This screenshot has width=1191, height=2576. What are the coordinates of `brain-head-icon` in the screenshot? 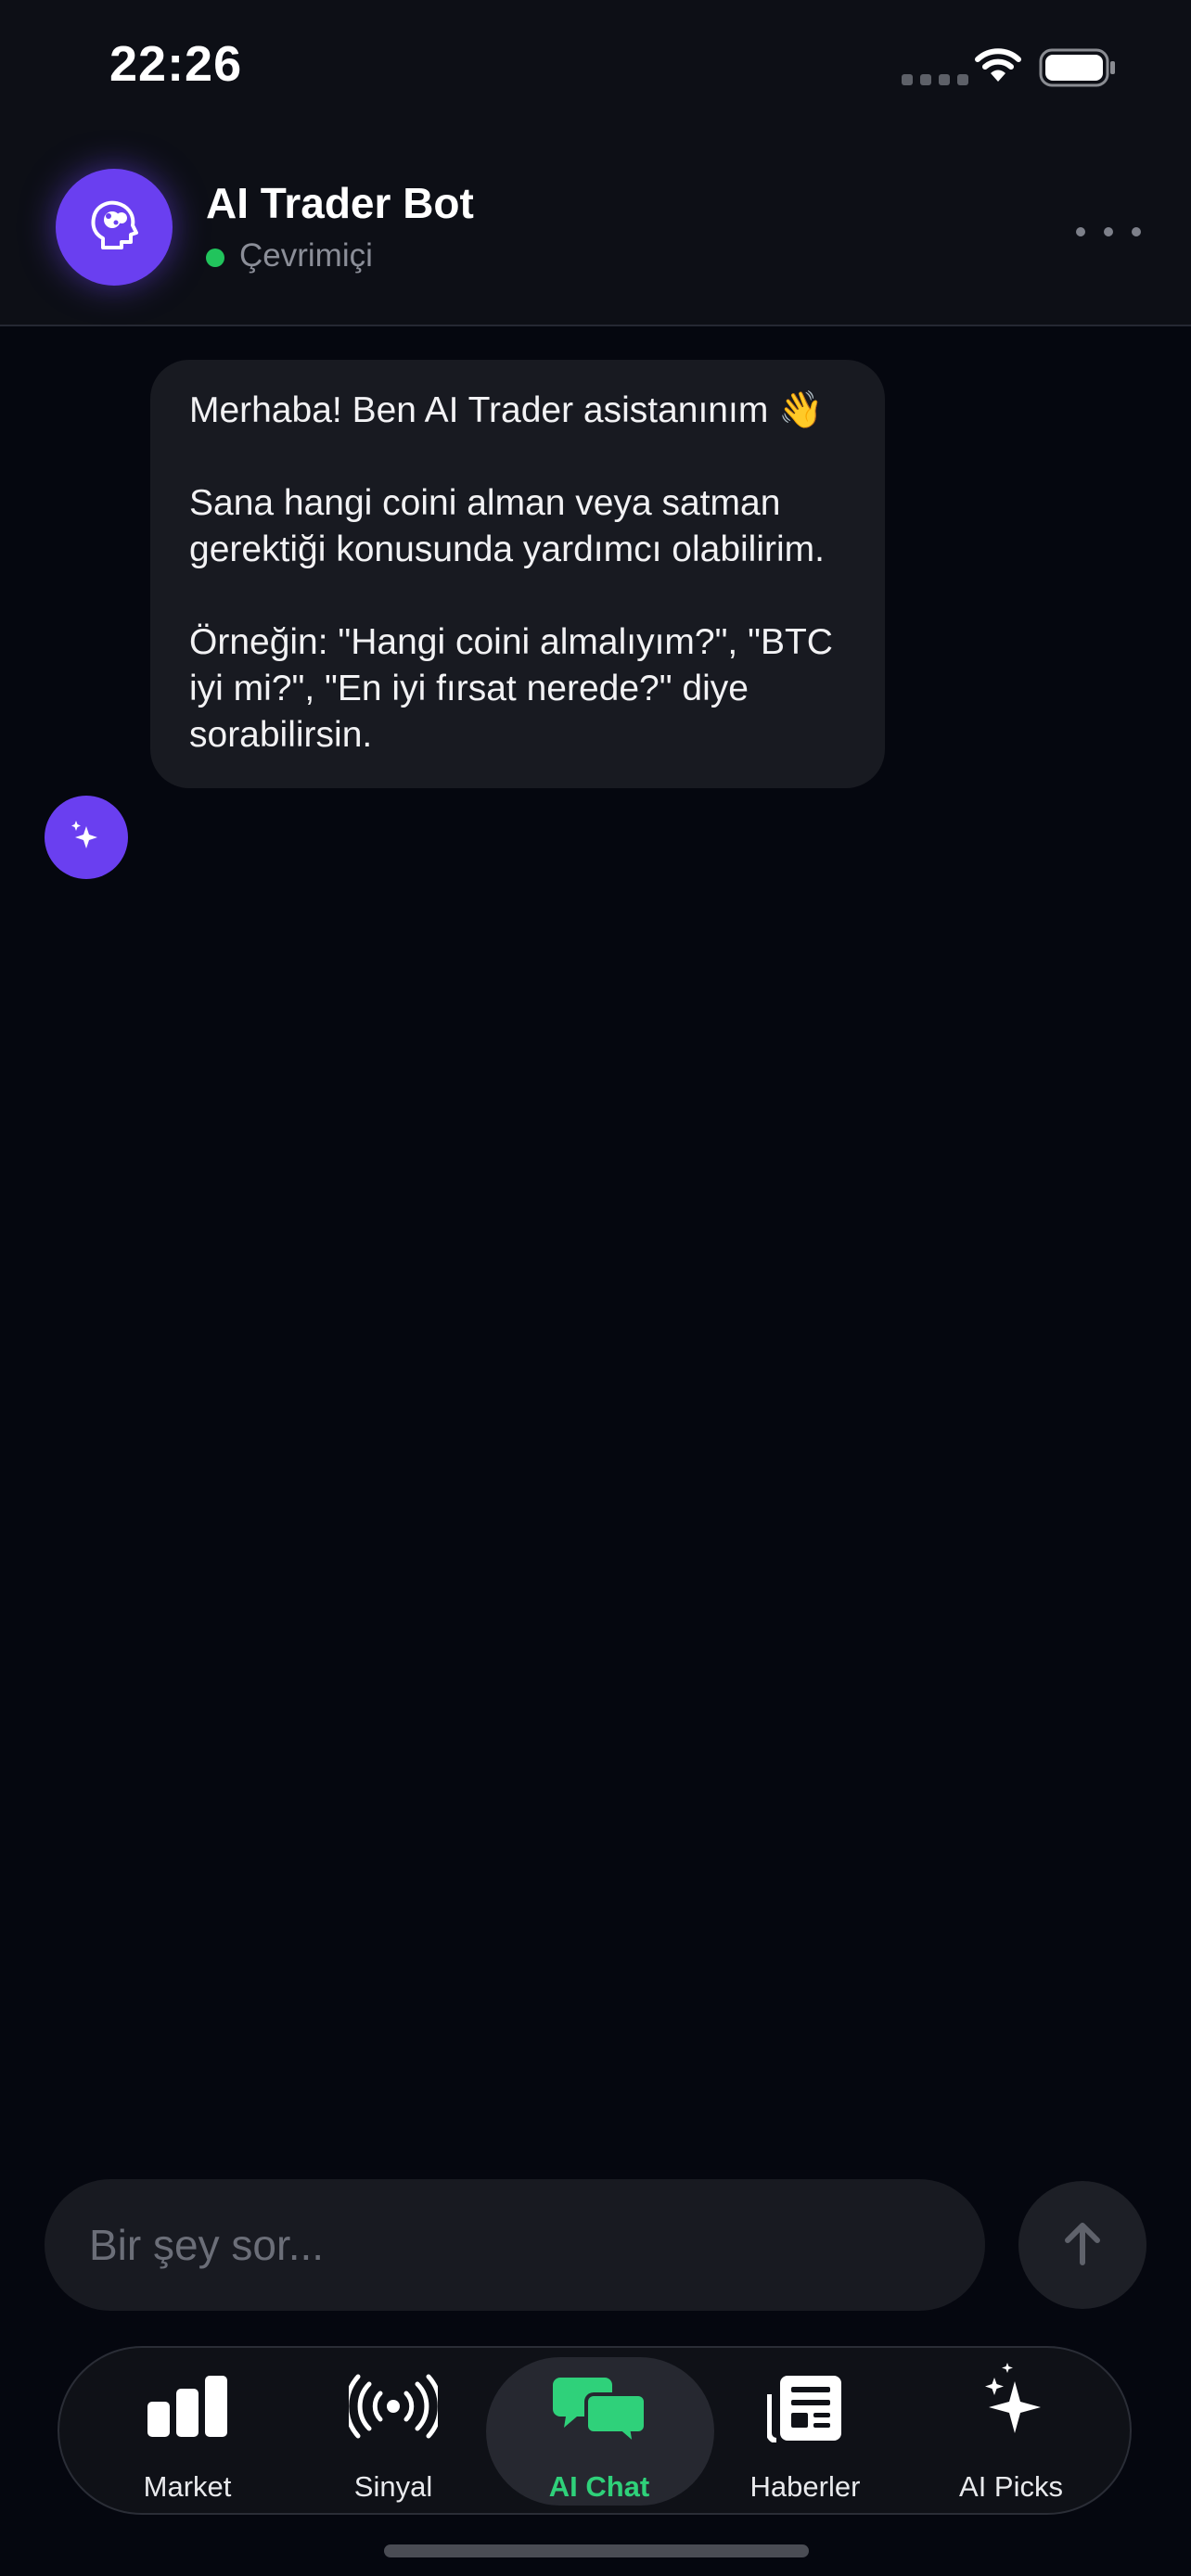 It's located at (114, 228).